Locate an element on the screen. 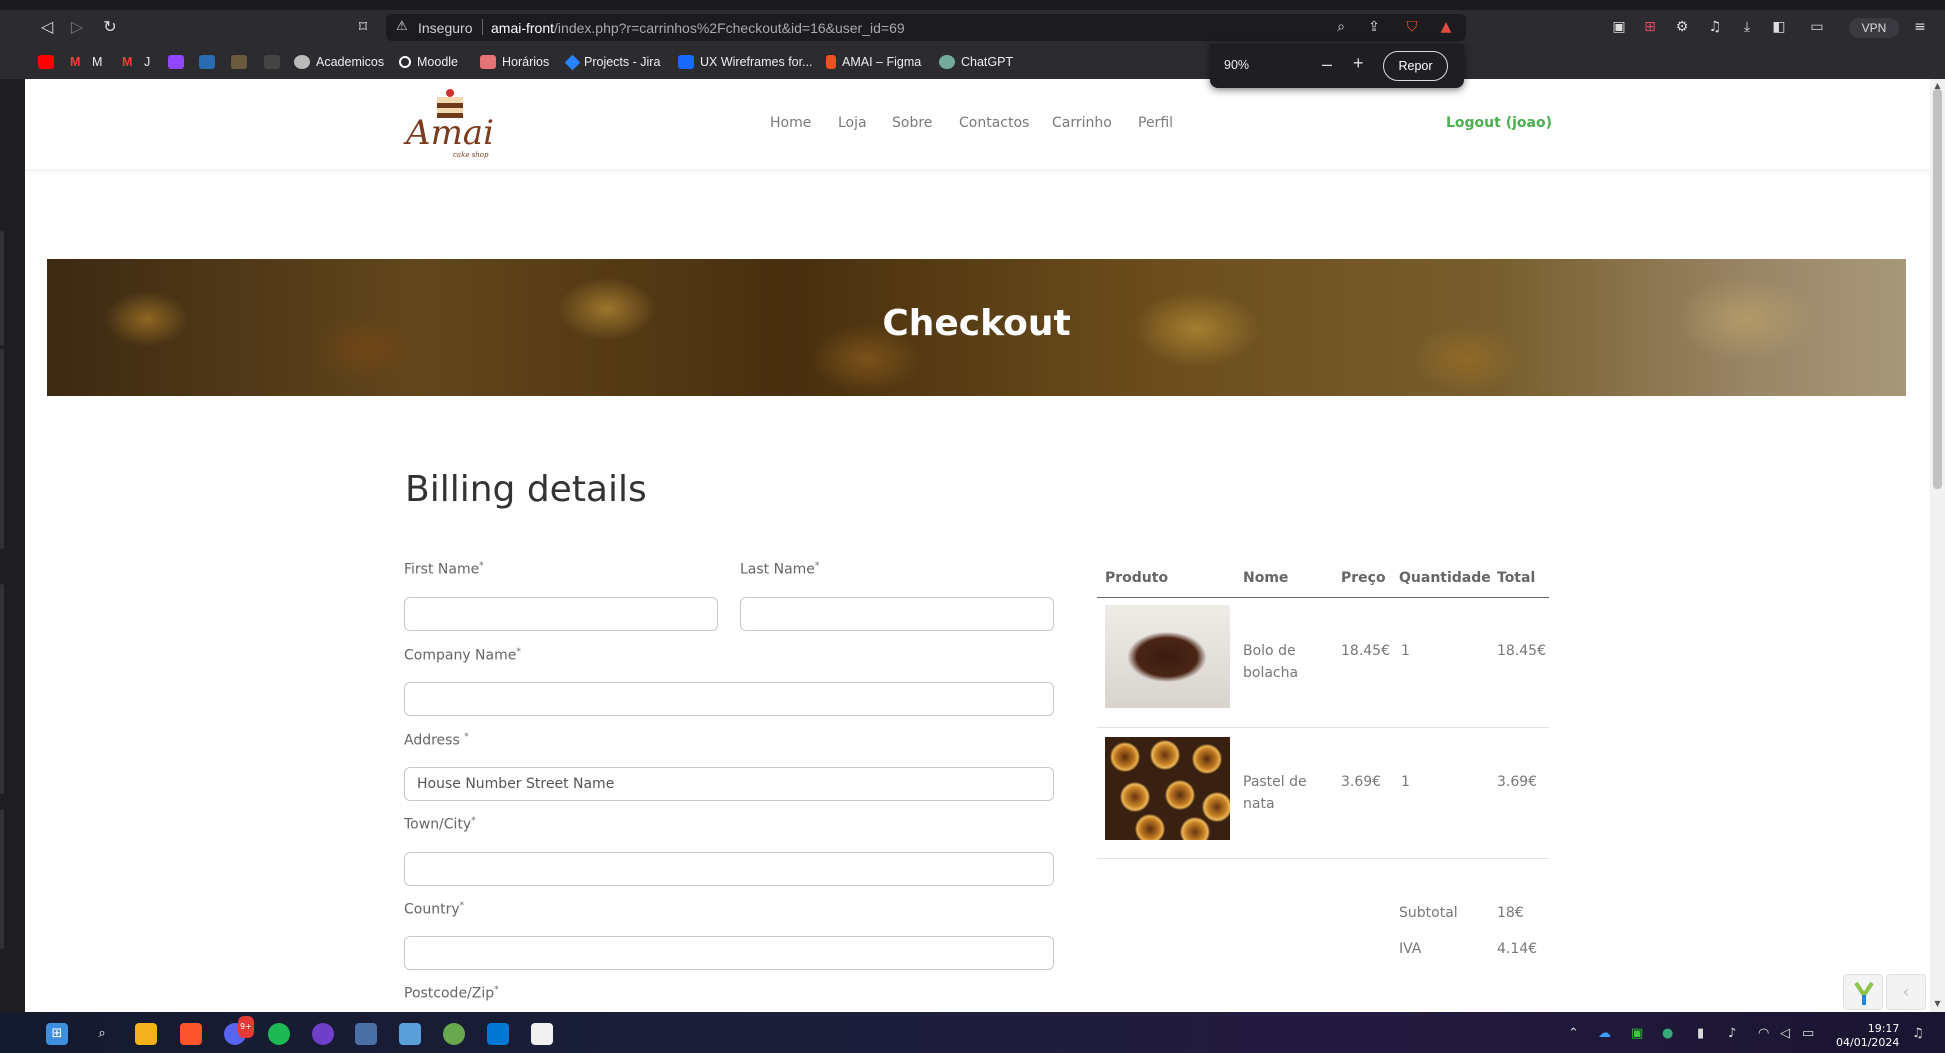 The image size is (1945, 1053). nav-perfil: Perfil is located at coordinates (1155, 123).